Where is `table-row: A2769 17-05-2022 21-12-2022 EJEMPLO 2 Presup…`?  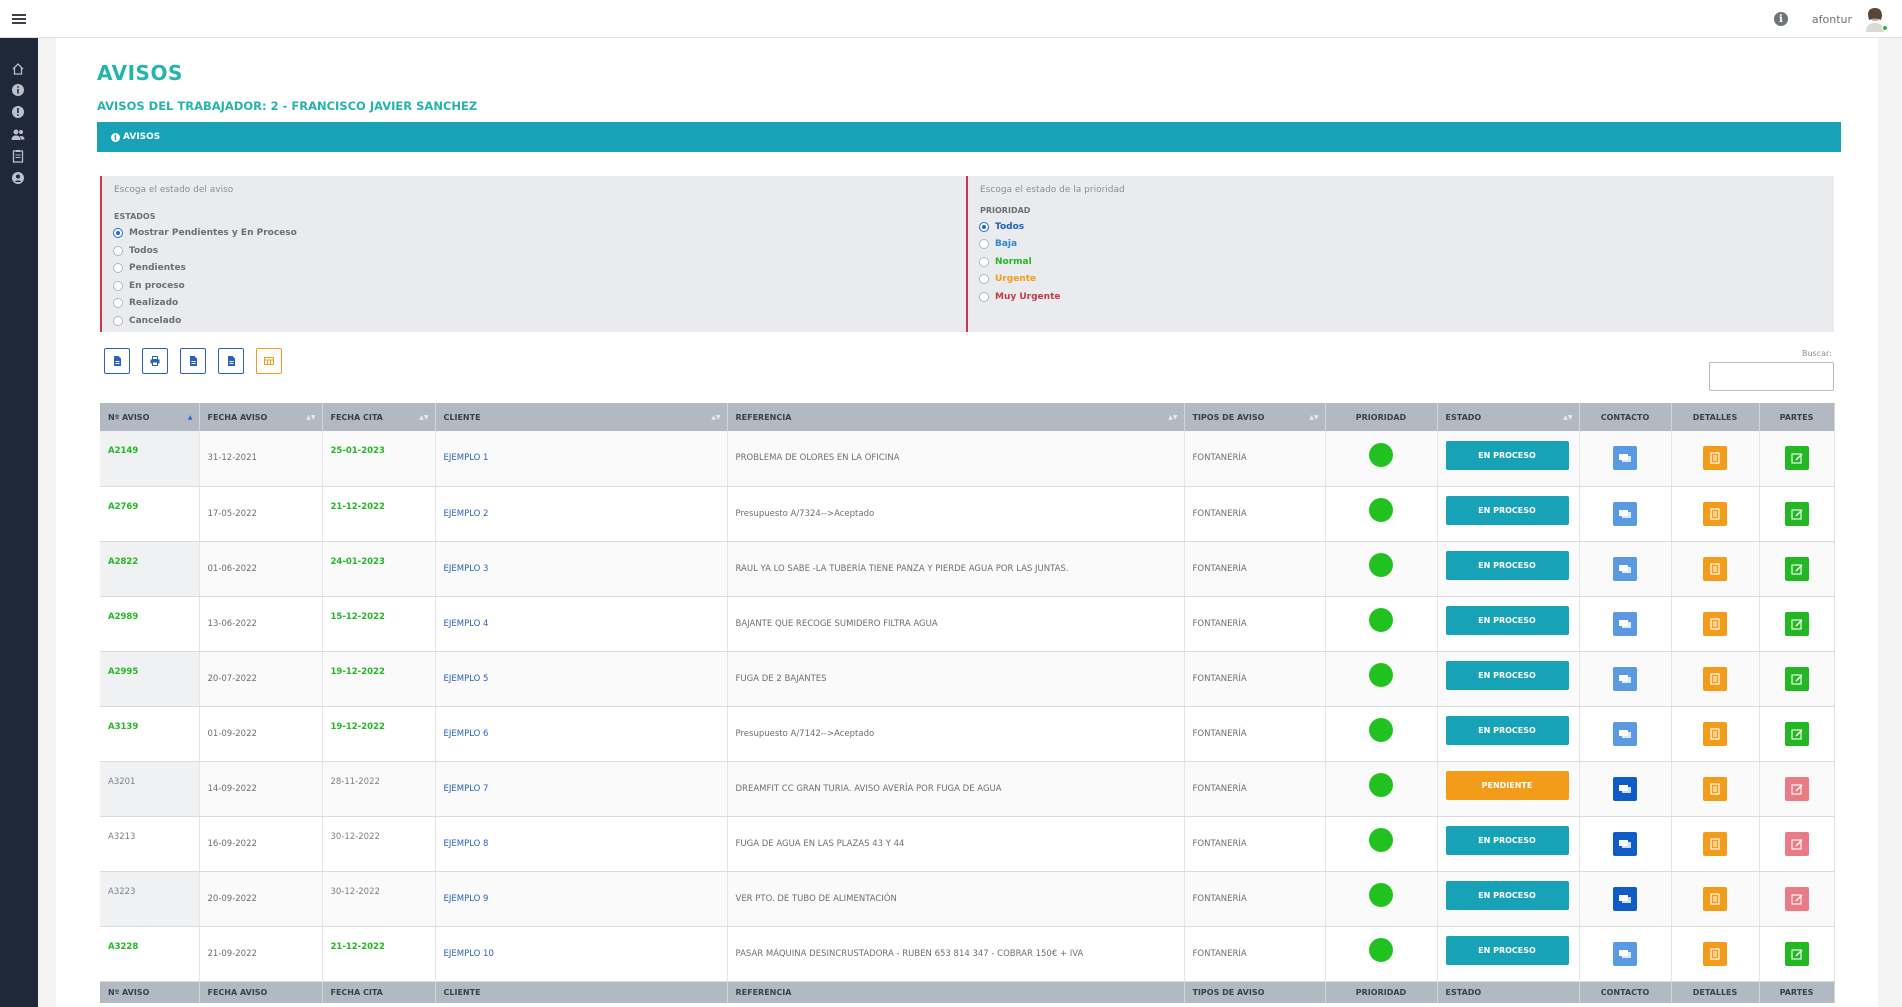
table-row: A2769 17-05-2022 21-12-2022 EJEMPLO 2 Presup… is located at coordinates (967, 514).